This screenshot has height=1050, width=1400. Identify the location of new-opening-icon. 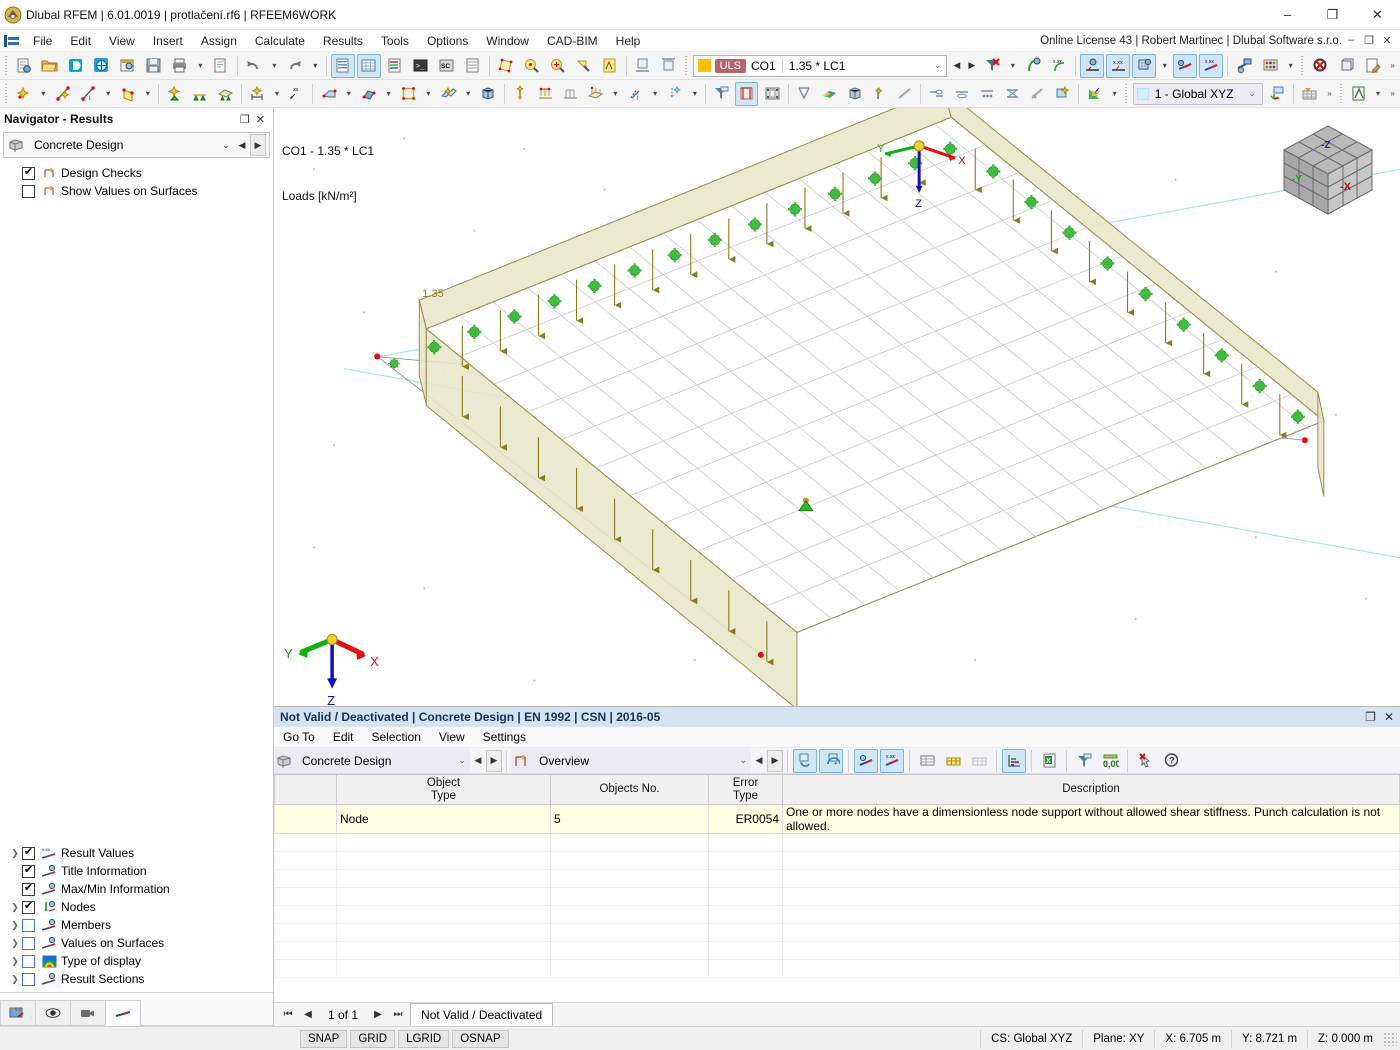
(408, 94).